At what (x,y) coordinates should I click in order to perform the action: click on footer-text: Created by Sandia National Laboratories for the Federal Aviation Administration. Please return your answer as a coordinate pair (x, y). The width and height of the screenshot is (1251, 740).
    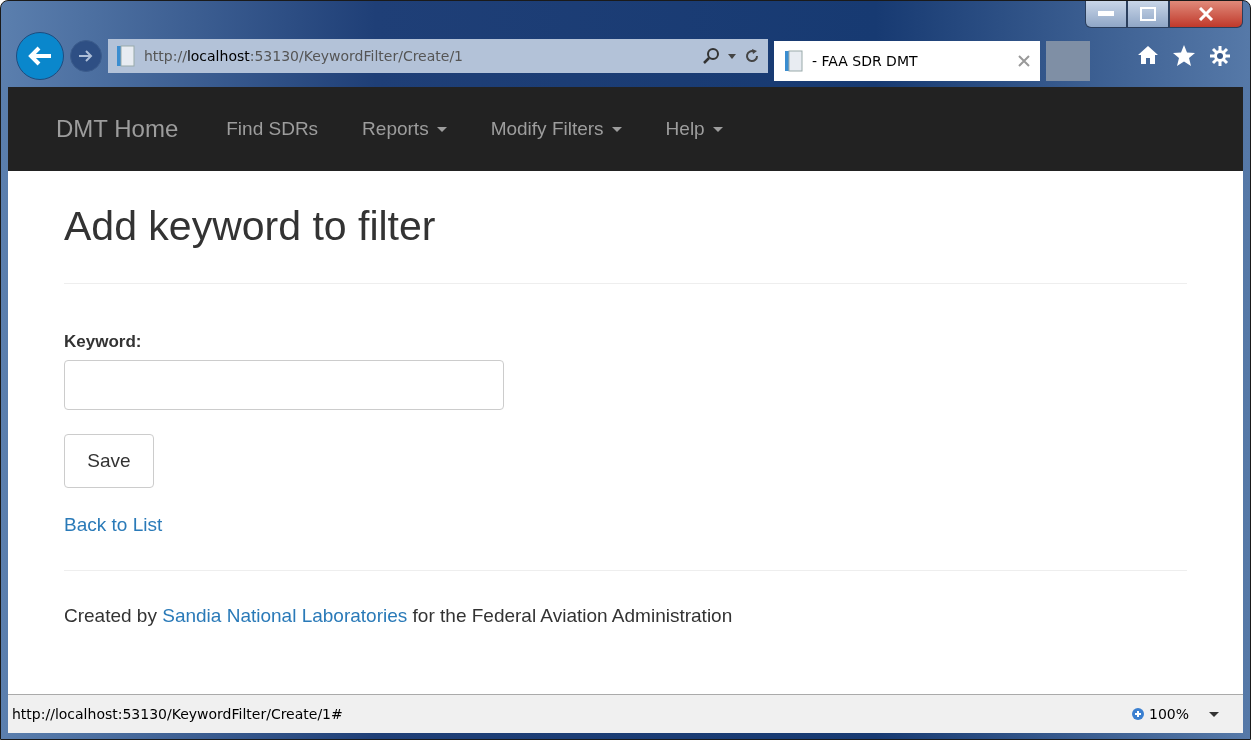
    Looking at the image, I should click on (399, 616).